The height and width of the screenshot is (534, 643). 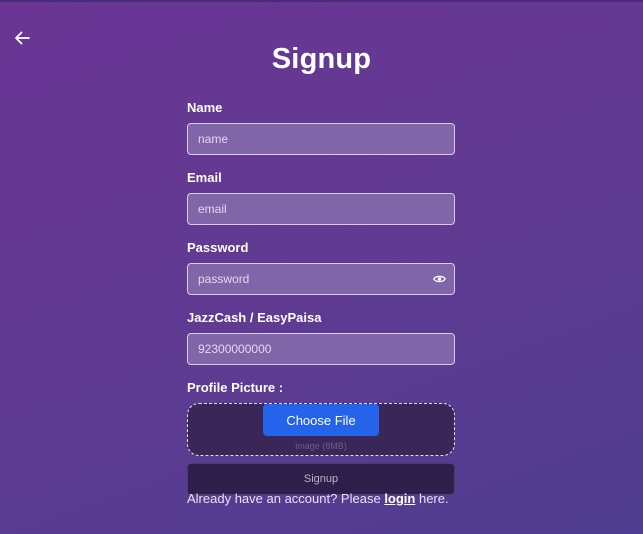 What do you see at coordinates (254, 317) in the screenshot?
I see `wallet-label: JazzCash / EasyPaisa` at bounding box center [254, 317].